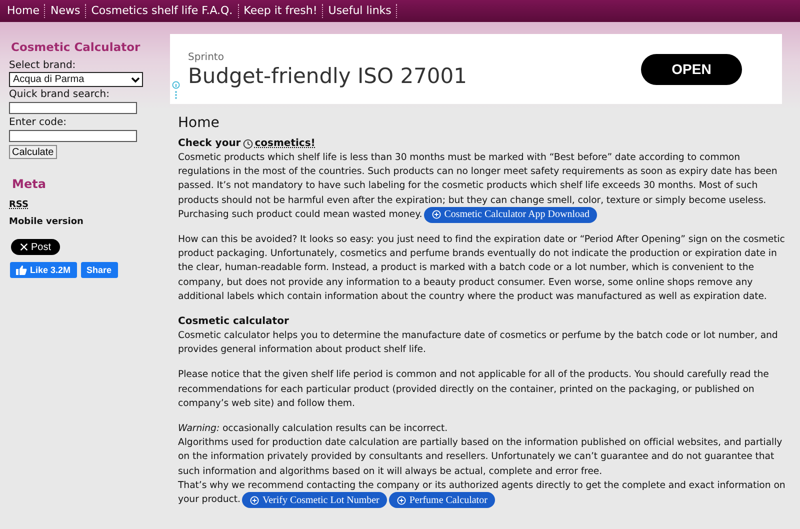  Describe the element at coordinates (234, 322) in the screenshot. I see `section-heading: Cosmetic calculator` at that location.